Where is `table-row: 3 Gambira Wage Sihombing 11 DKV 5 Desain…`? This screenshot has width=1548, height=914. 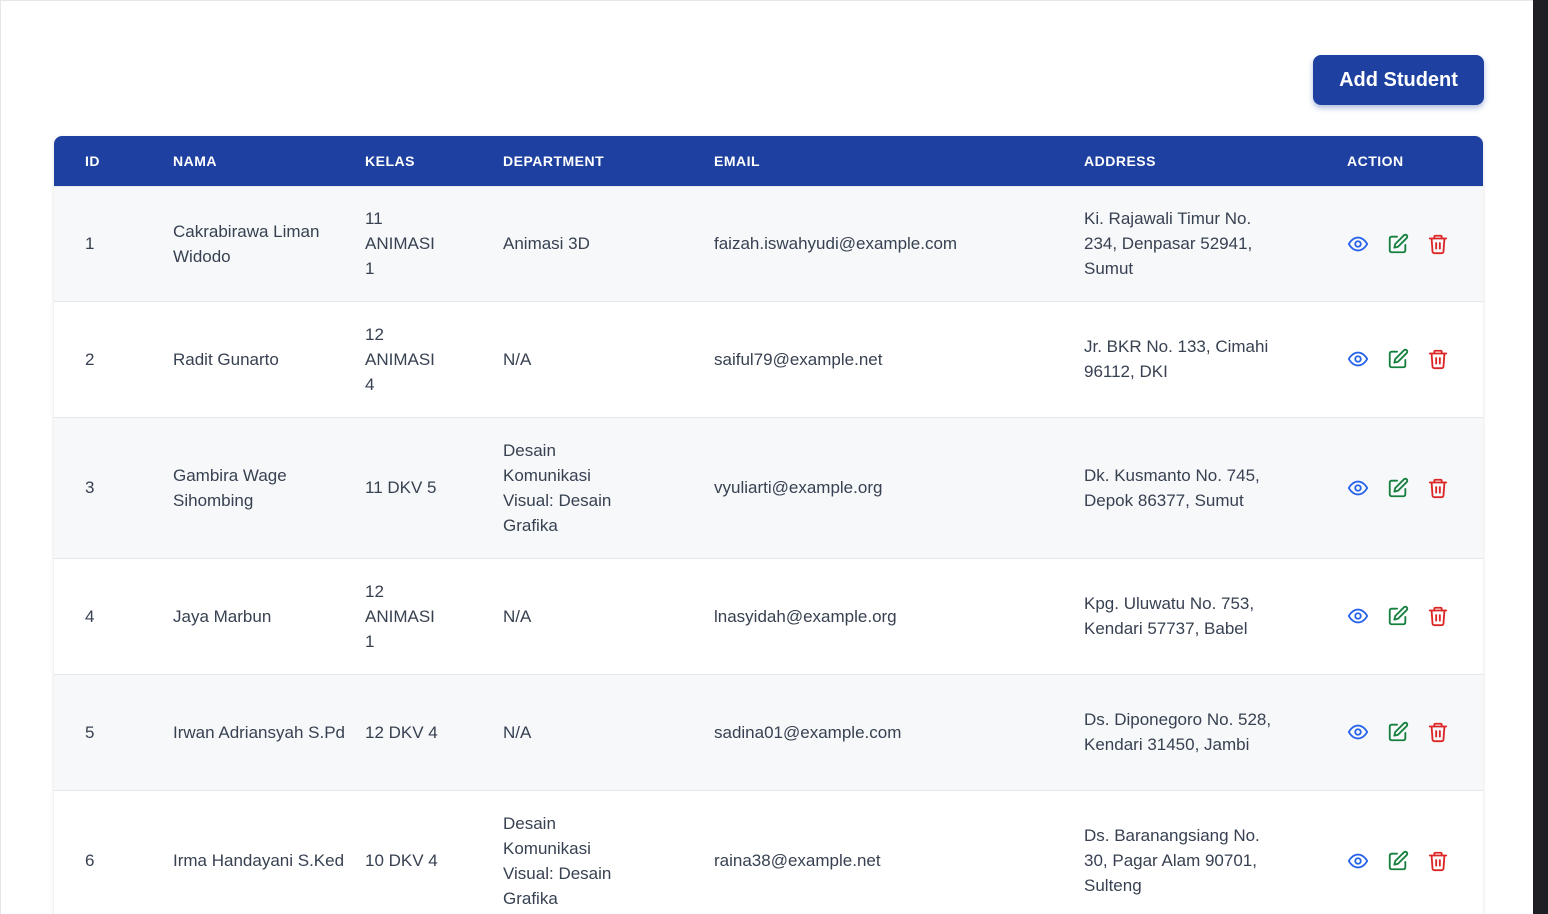 table-row: 3 Gambira Wage Sihombing 11 DKV 5 Desain… is located at coordinates (768, 487).